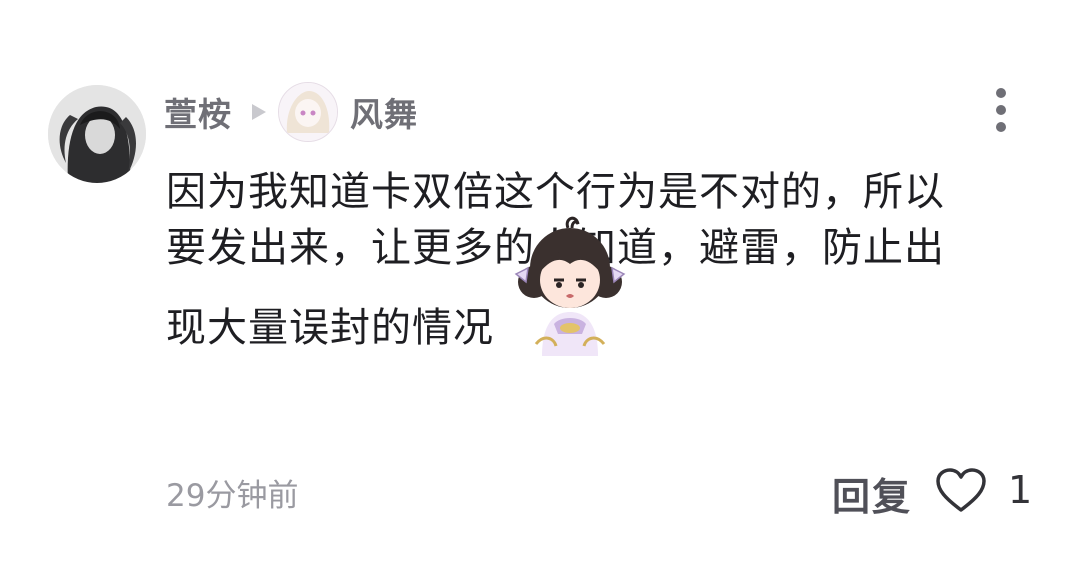  I want to click on username: 萱桉, so click(198, 112).